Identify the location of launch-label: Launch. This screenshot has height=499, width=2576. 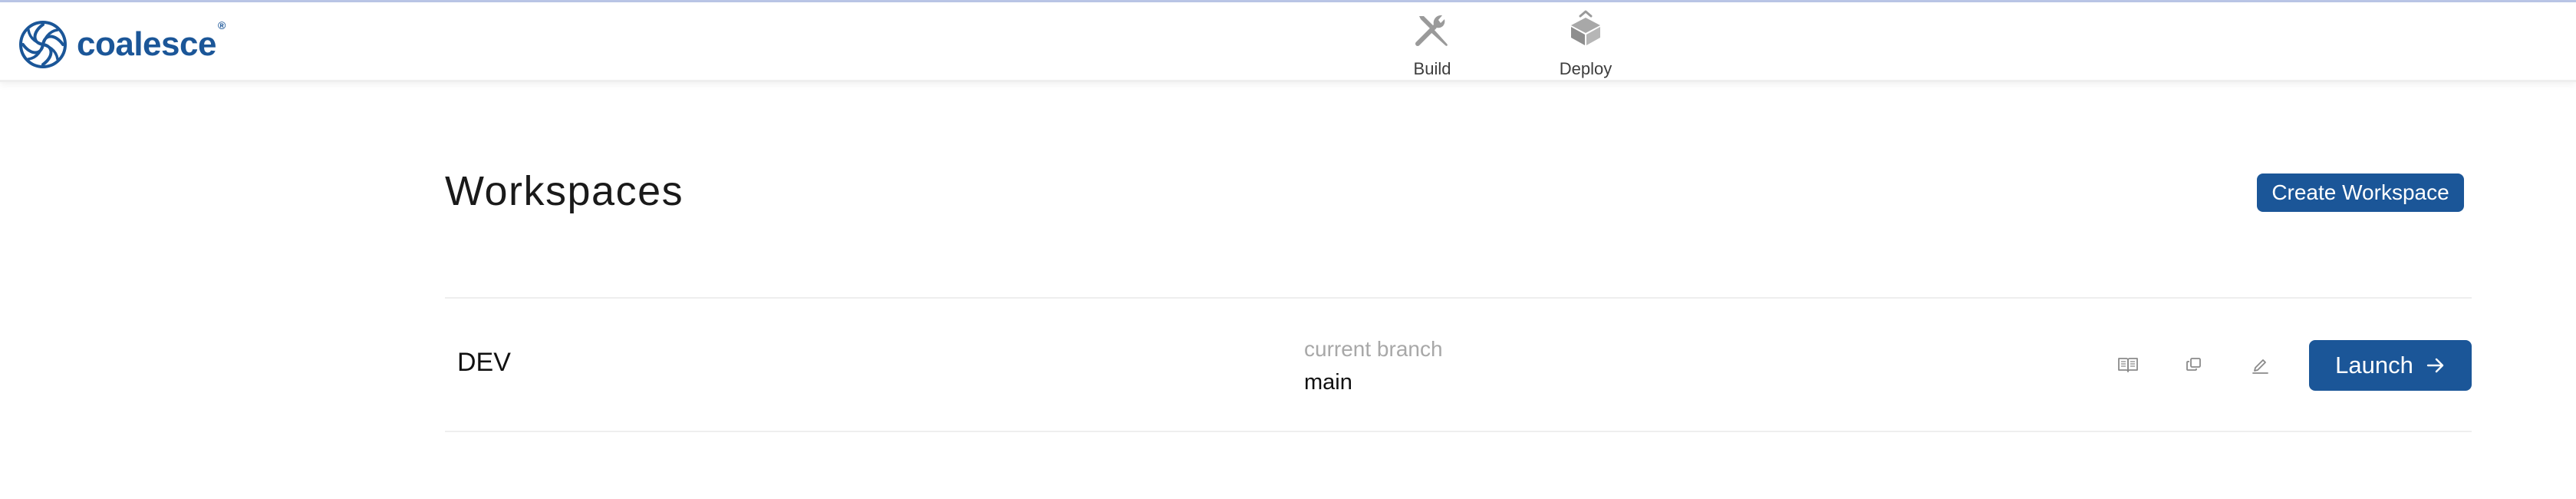
(2374, 365).